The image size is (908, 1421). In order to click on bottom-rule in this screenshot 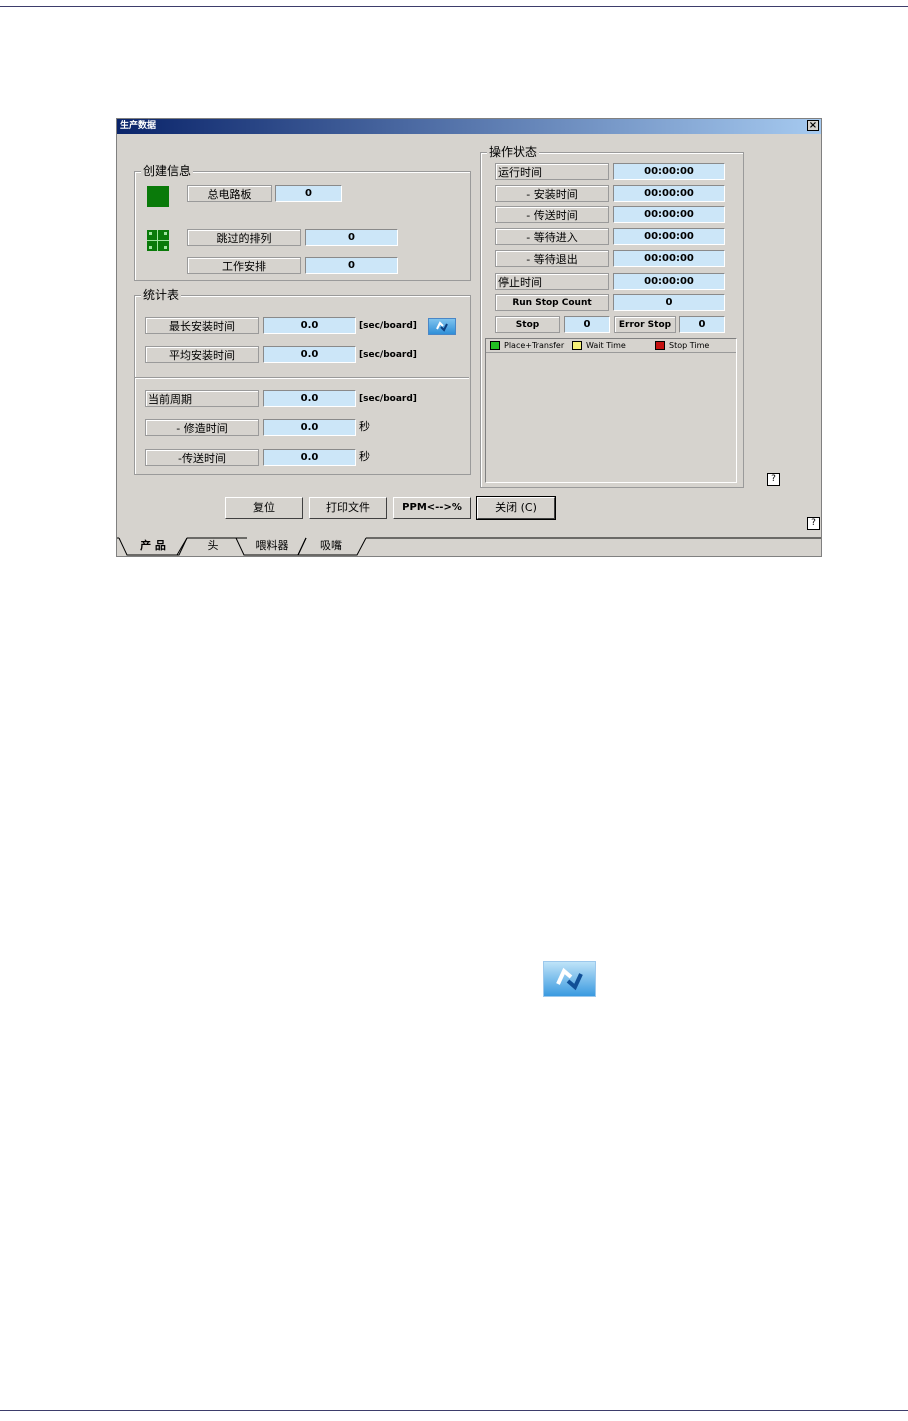, I will do `click(454, 1410)`.